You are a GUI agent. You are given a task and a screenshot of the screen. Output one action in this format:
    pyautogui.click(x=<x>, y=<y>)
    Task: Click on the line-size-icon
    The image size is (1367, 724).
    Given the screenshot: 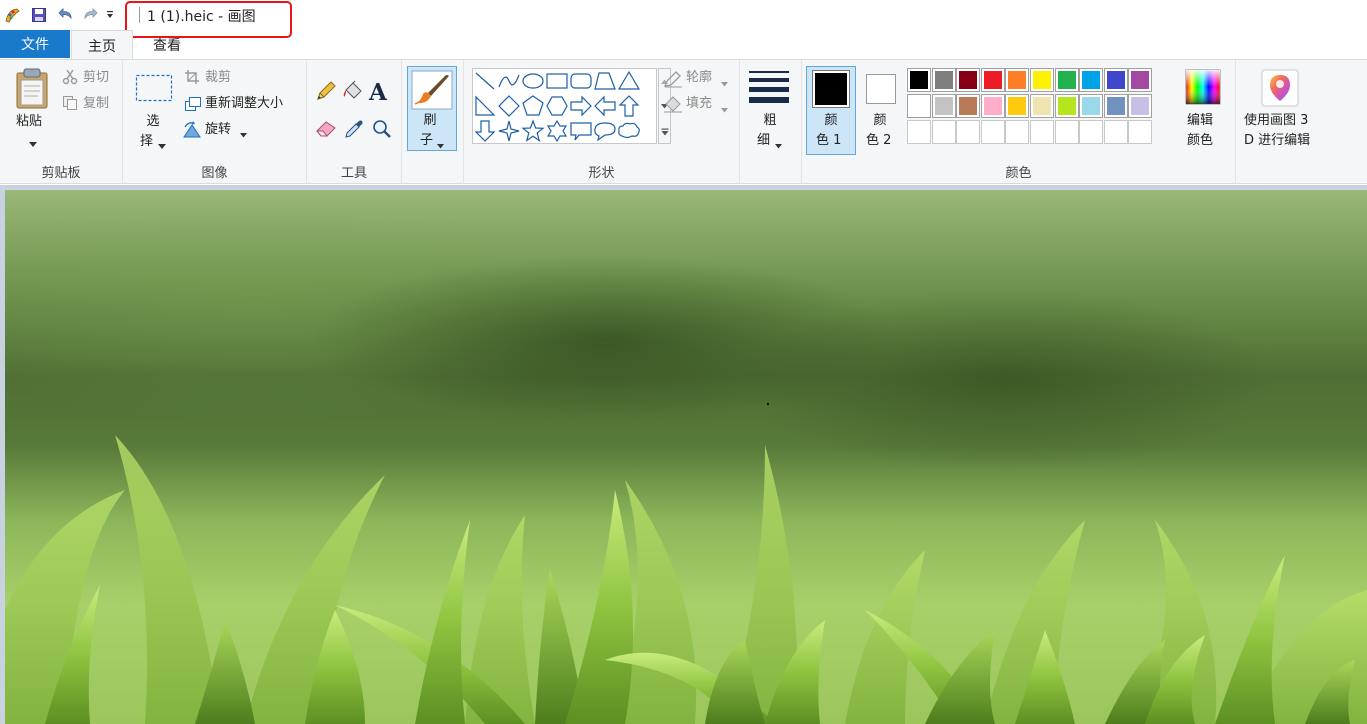 What is the action you would take?
    pyautogui.click(x=769, y=89)
    